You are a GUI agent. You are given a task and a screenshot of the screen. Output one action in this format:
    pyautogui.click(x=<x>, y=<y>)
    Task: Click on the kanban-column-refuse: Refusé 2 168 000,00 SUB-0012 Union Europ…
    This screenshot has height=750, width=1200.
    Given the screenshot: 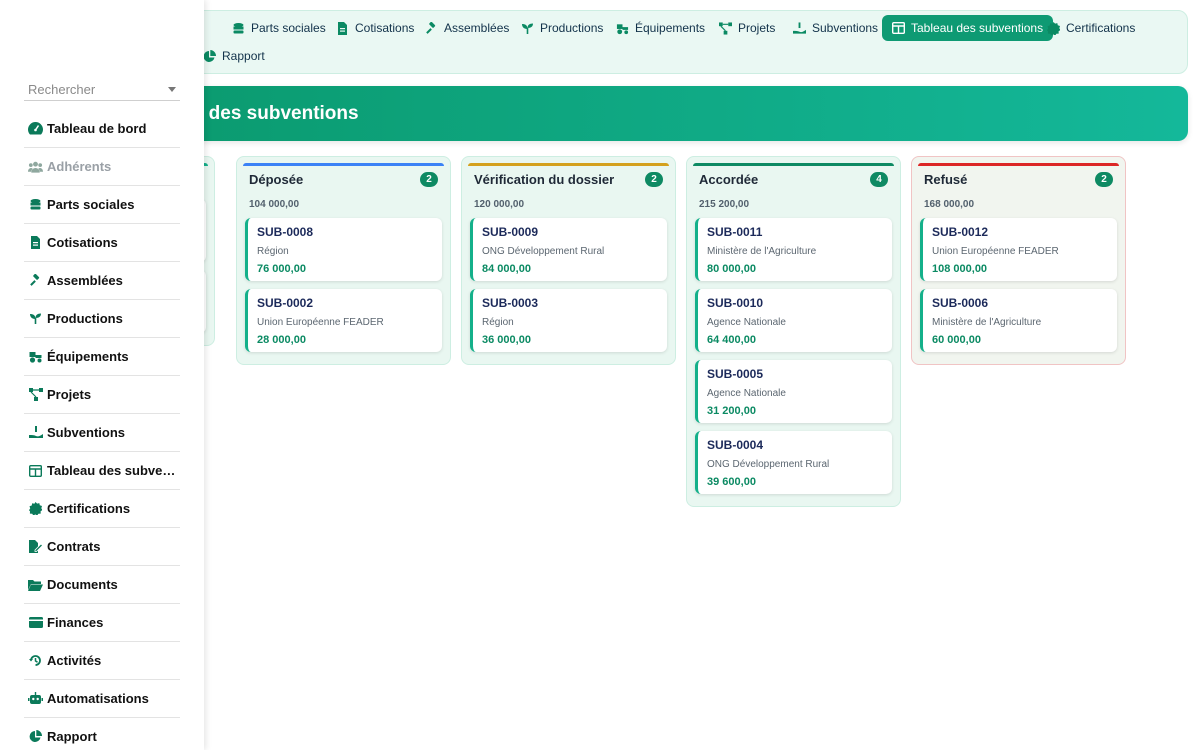 What is the action you would take?
    pyautogui.click(x=1018, y=260)
    